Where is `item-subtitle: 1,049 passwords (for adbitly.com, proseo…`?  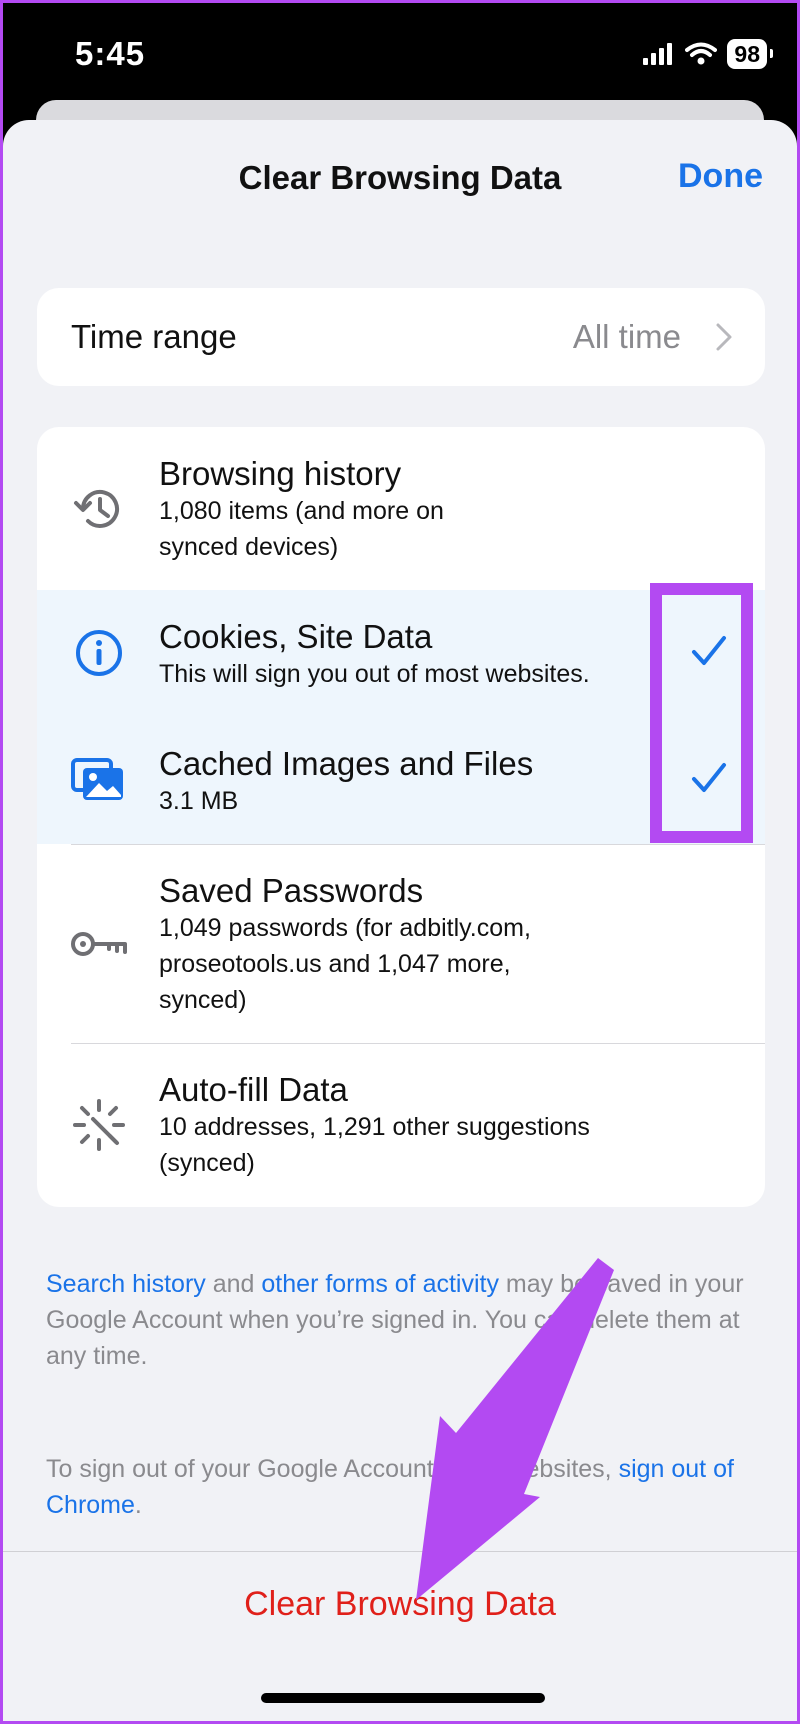
item-subtitle: 1,049 passwords (for adbitly.com, proseo… is located at coordinates (345, 964).